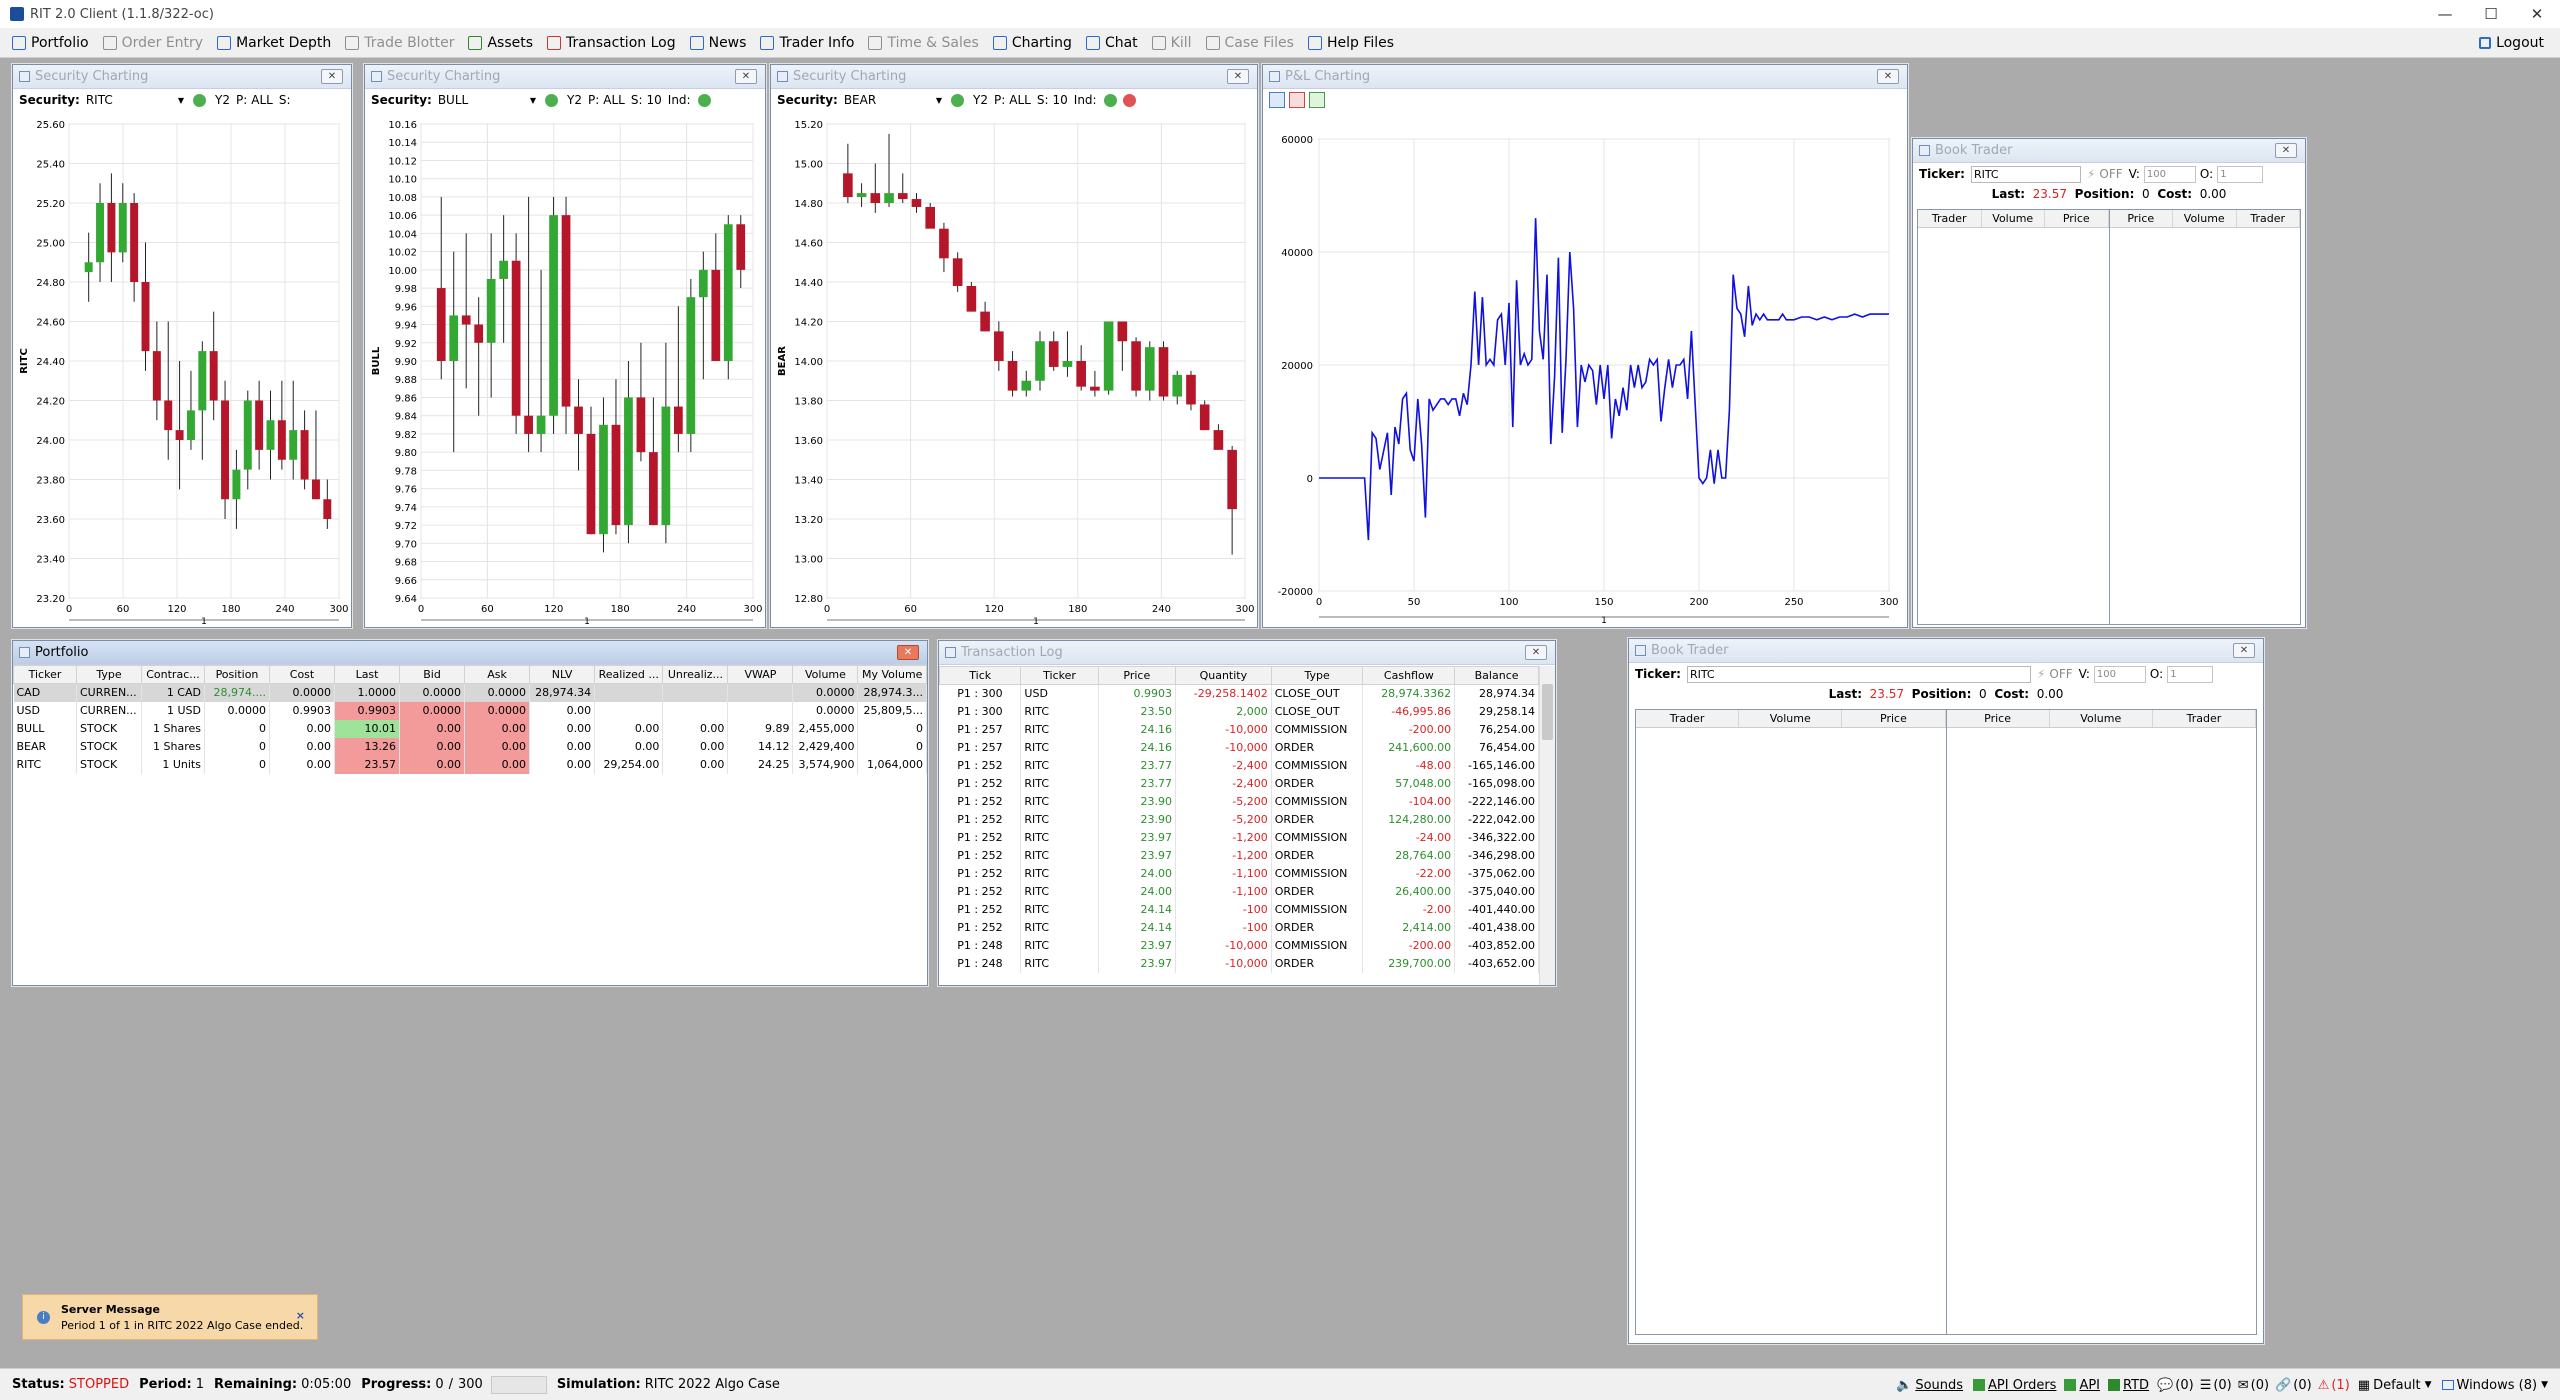 Image resolution: width=2560 pixels, height=1400 pixels. I want to click on column-header: VWAP, so click(760, 674).